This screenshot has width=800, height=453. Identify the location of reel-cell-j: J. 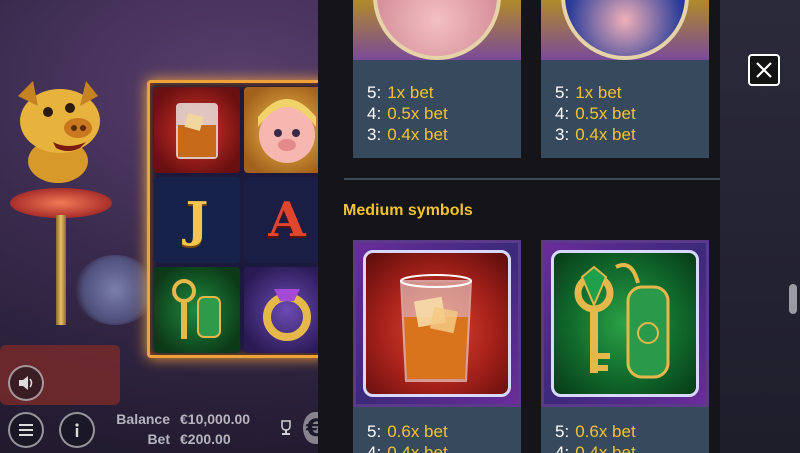
(197, 220).